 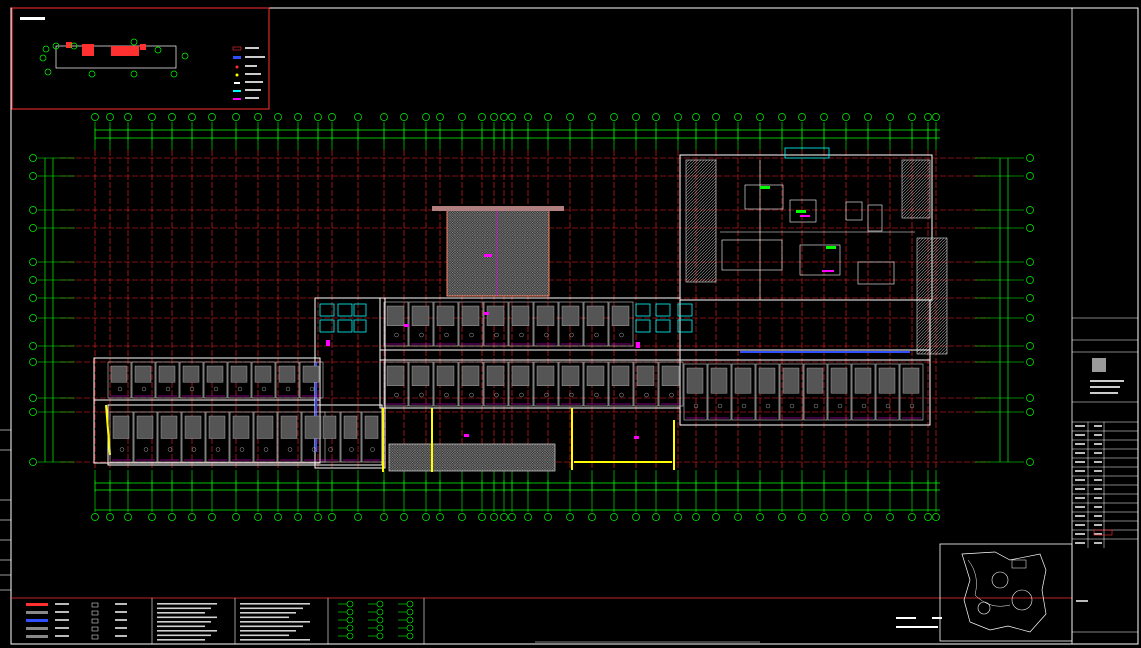 What do you see at coordinates (95, 637) in the screenshot?
I see `legend-symbol` at bounding box center [95, 637].